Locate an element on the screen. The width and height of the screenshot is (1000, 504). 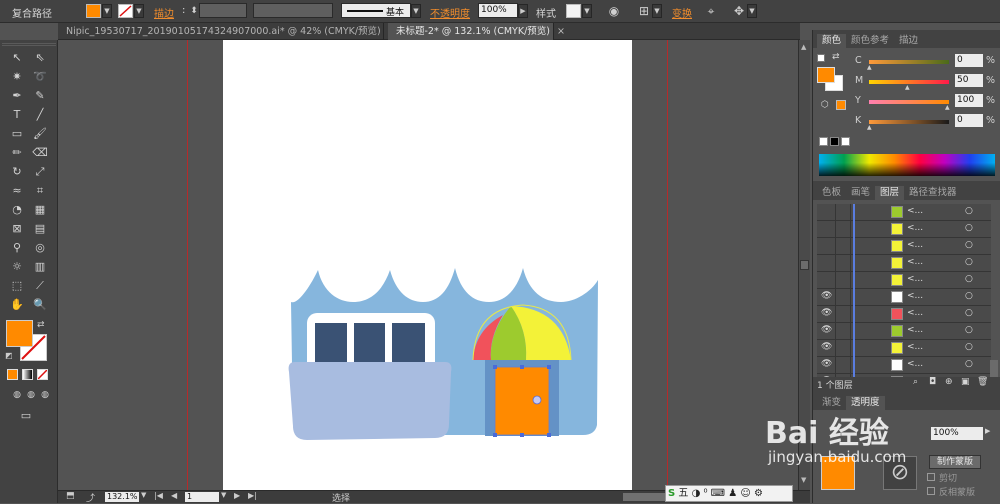
magic-wand-icon: ✷ is located at coordinates (17, 76).